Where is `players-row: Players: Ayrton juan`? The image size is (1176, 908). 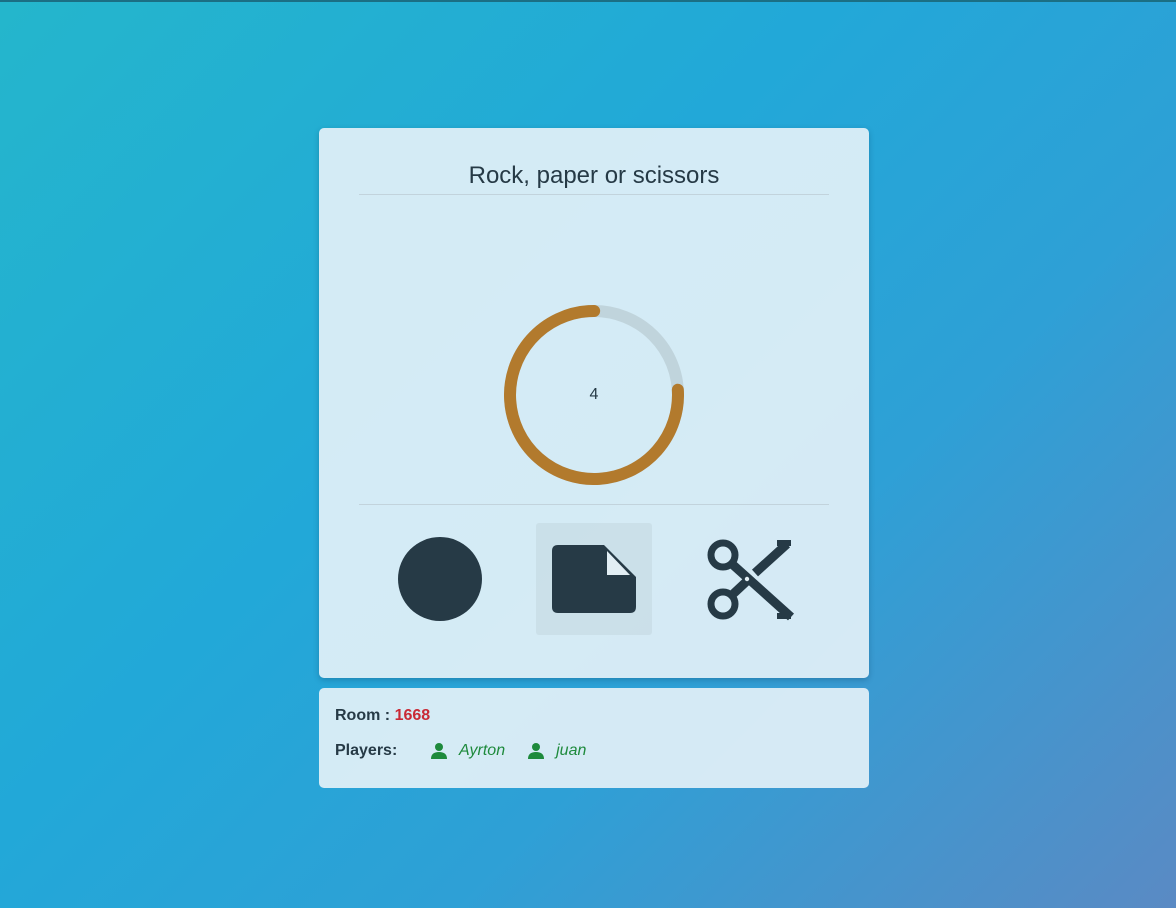
players-row: Players: Ayrton juan is located at coordinates (471, 751).